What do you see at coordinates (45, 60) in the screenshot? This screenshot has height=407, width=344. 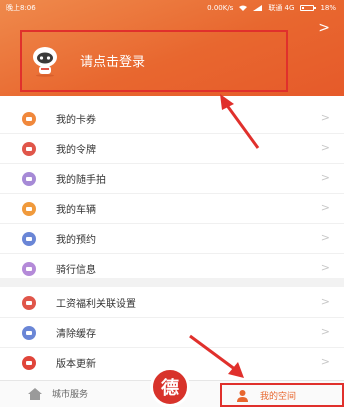 I see `robot-avatar-icon` at bounding box center [45, 60].